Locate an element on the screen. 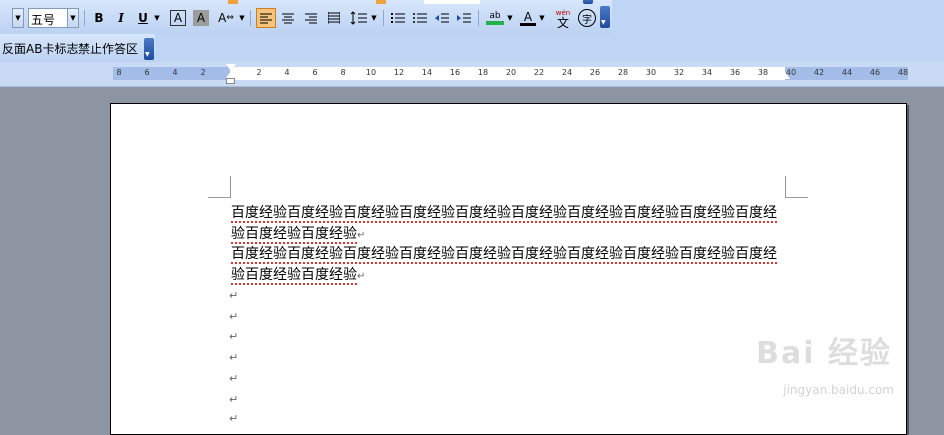 This screenshot has height=435, width=944. ruler-tick-label: 14 is located at coordinates (427, 72).